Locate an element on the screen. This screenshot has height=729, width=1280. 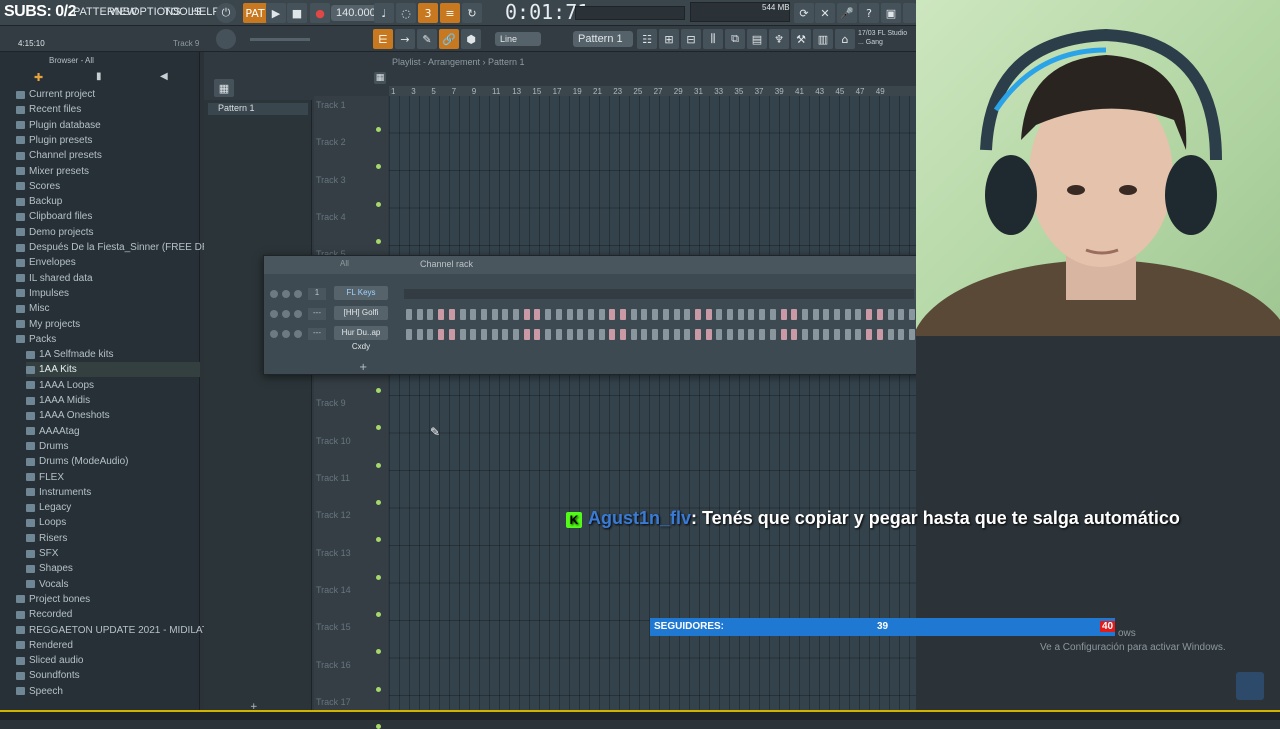
browser-item: Risers is located at coordinates (46, 538).